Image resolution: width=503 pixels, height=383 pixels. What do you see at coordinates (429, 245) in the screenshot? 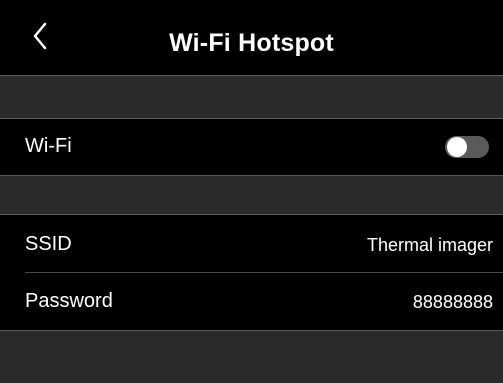
I see `ssid-value: Thermal imager` at bounding box center [429, 245].